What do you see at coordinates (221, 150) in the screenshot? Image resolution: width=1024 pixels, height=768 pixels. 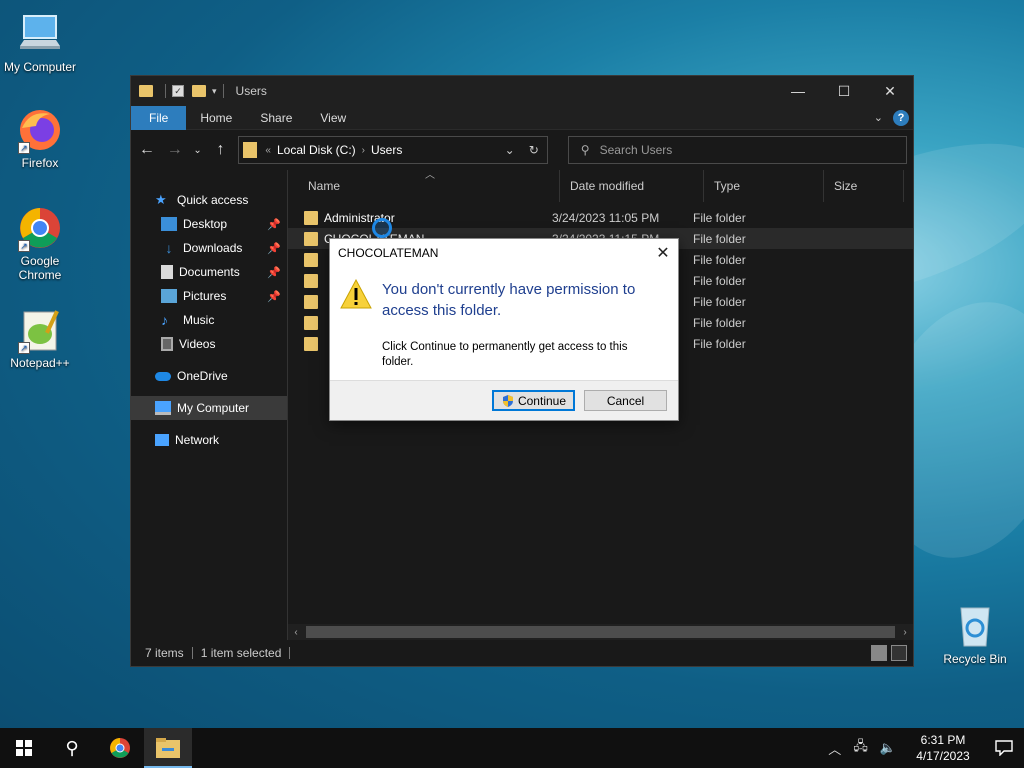 I see `up-arrow-icon: ↑` at bounding box center [221, 150].